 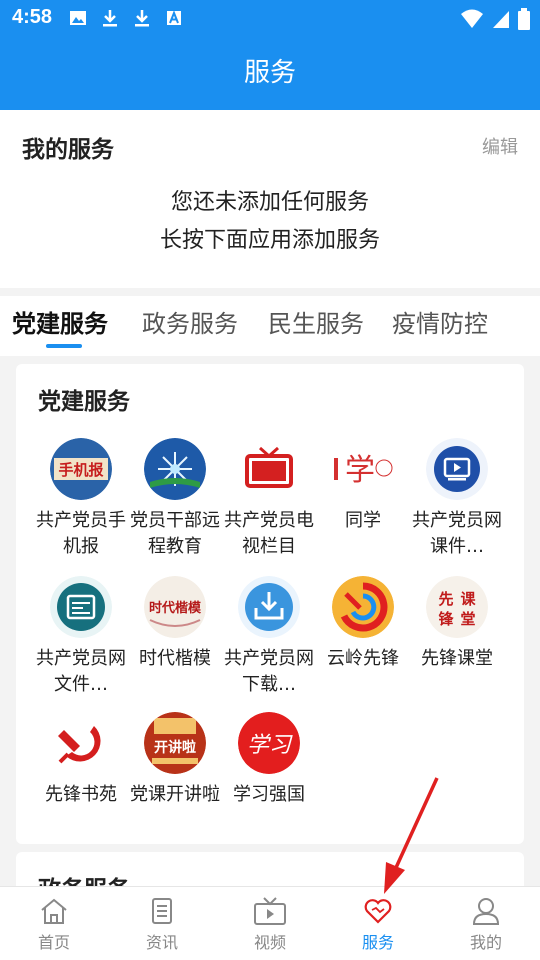 What do you see at coordinates (81, 743) in the screenshot?
I see `party-emblem-icon` at bounding box center [81, 743].